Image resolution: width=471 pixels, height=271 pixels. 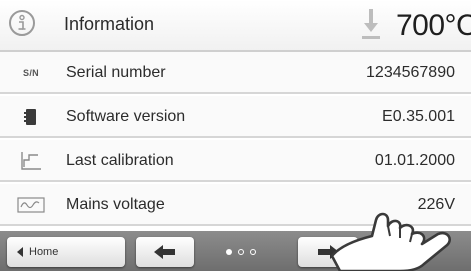 I want to click on arrow-left-icon, so click(x=164, y=252).